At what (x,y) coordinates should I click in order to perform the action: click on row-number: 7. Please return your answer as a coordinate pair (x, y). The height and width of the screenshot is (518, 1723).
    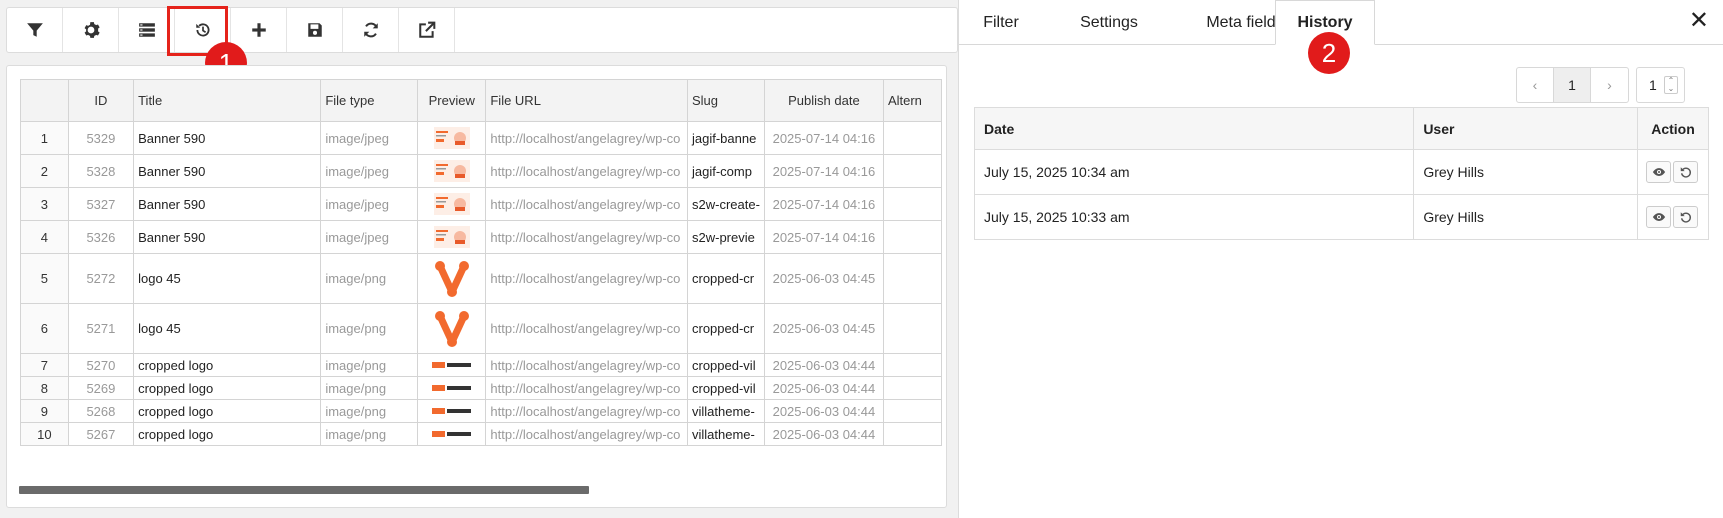
    Looking at the image, I should click on (44, 365).